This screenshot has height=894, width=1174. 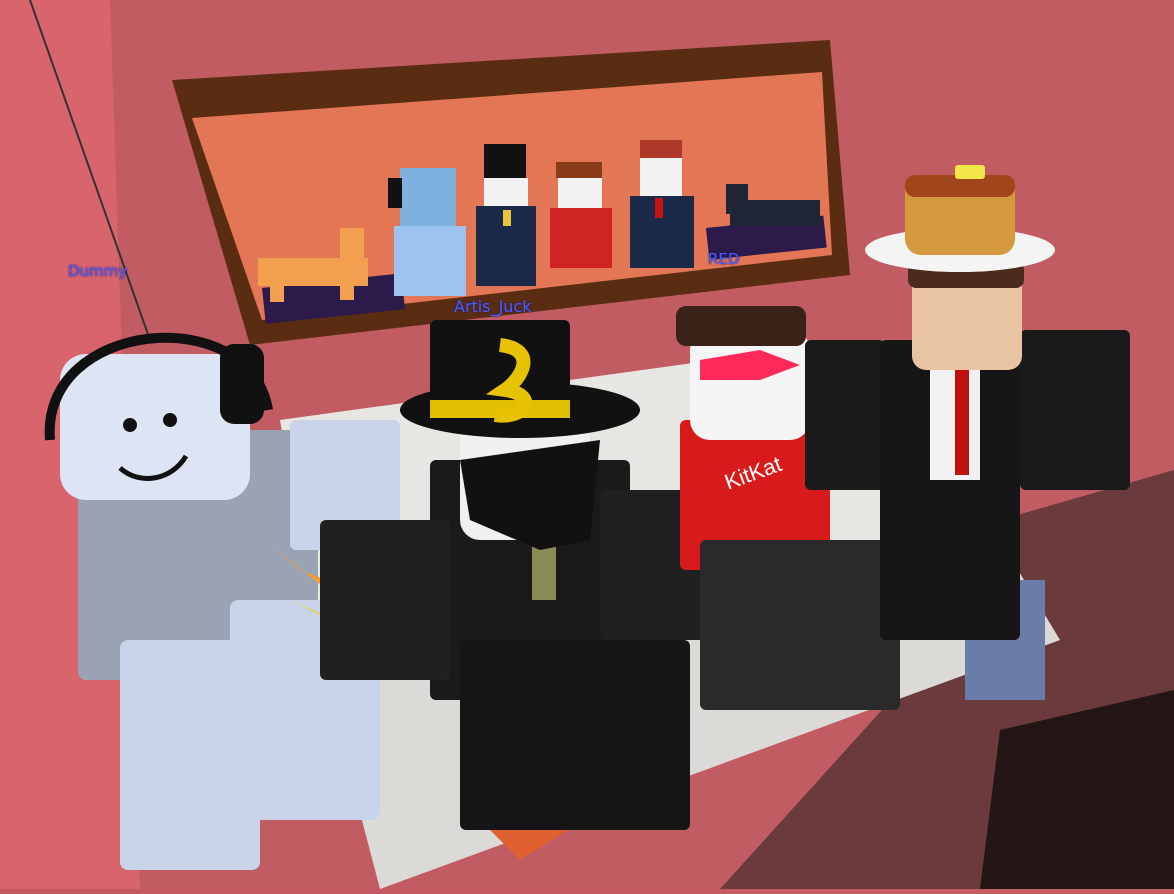 What do you see at coordinates (970, 172) in the screenshot?
I see `butter` at bounding box center [970, 172].